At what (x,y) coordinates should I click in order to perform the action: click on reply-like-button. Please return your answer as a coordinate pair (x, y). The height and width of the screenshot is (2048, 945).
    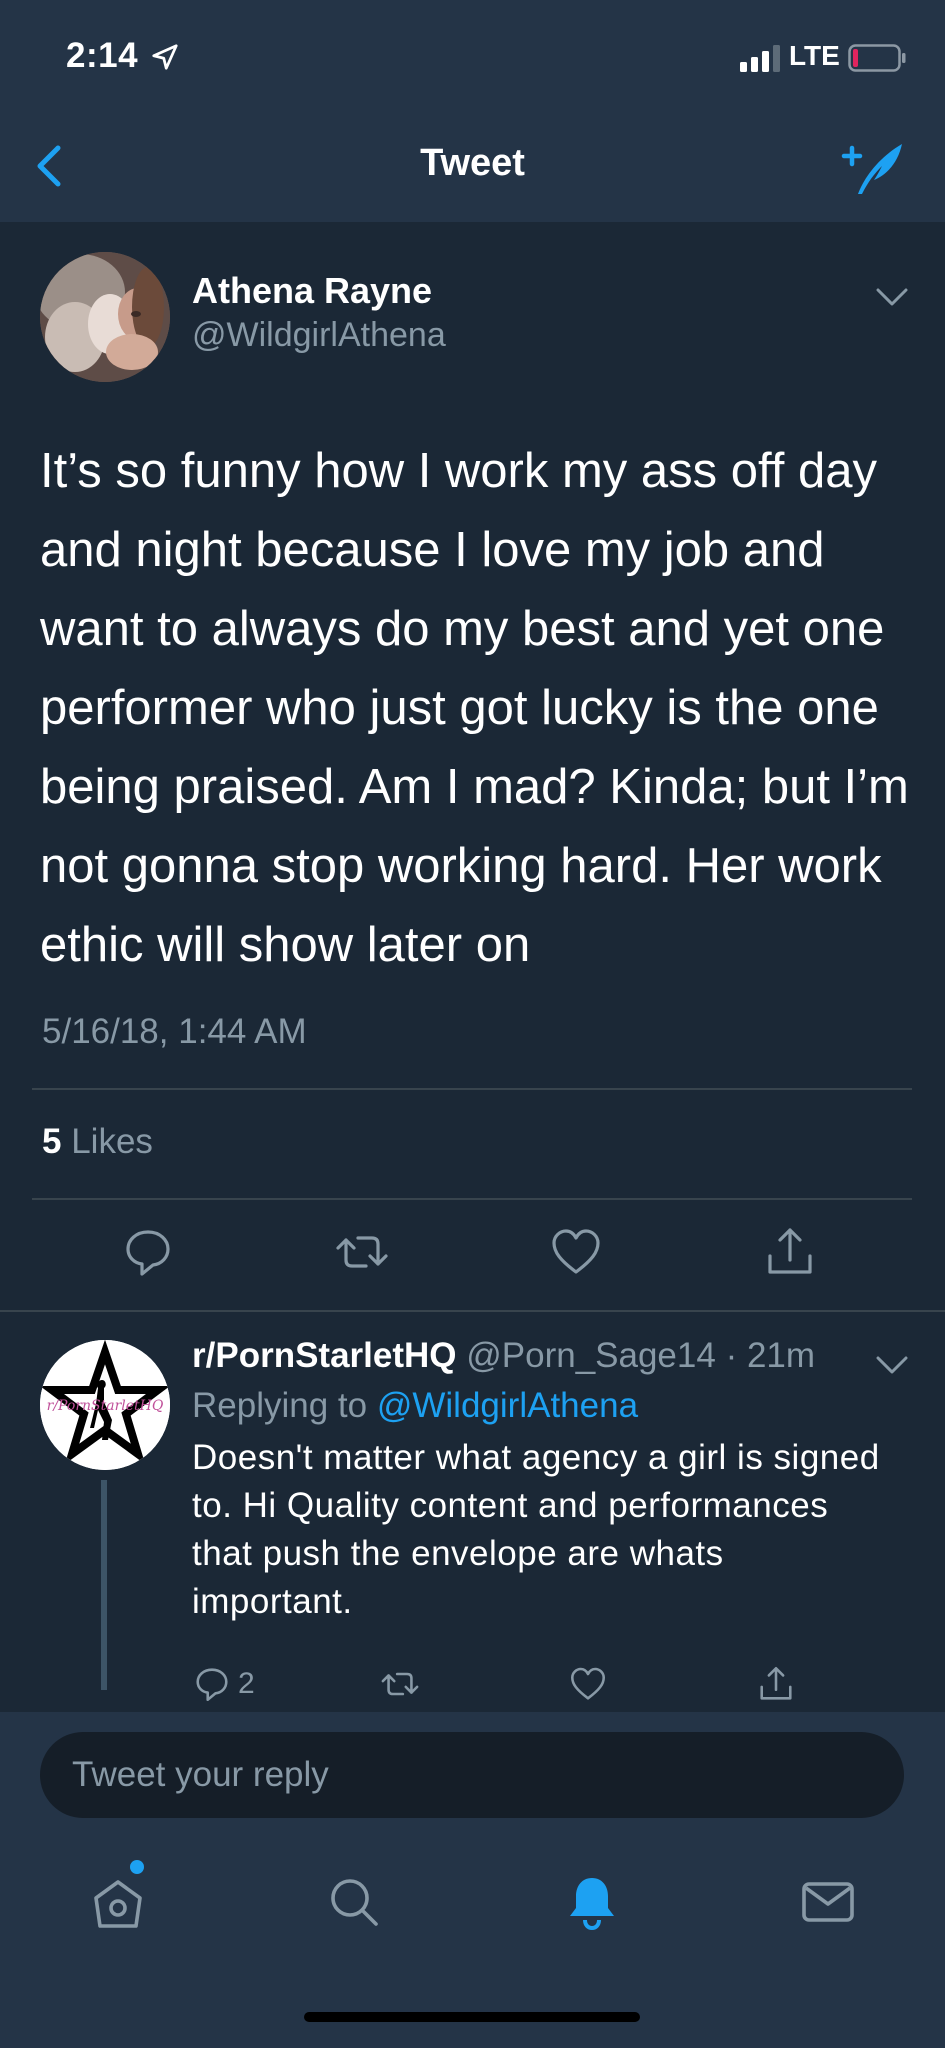
    Looking at the image, I should click on (588, 1684).